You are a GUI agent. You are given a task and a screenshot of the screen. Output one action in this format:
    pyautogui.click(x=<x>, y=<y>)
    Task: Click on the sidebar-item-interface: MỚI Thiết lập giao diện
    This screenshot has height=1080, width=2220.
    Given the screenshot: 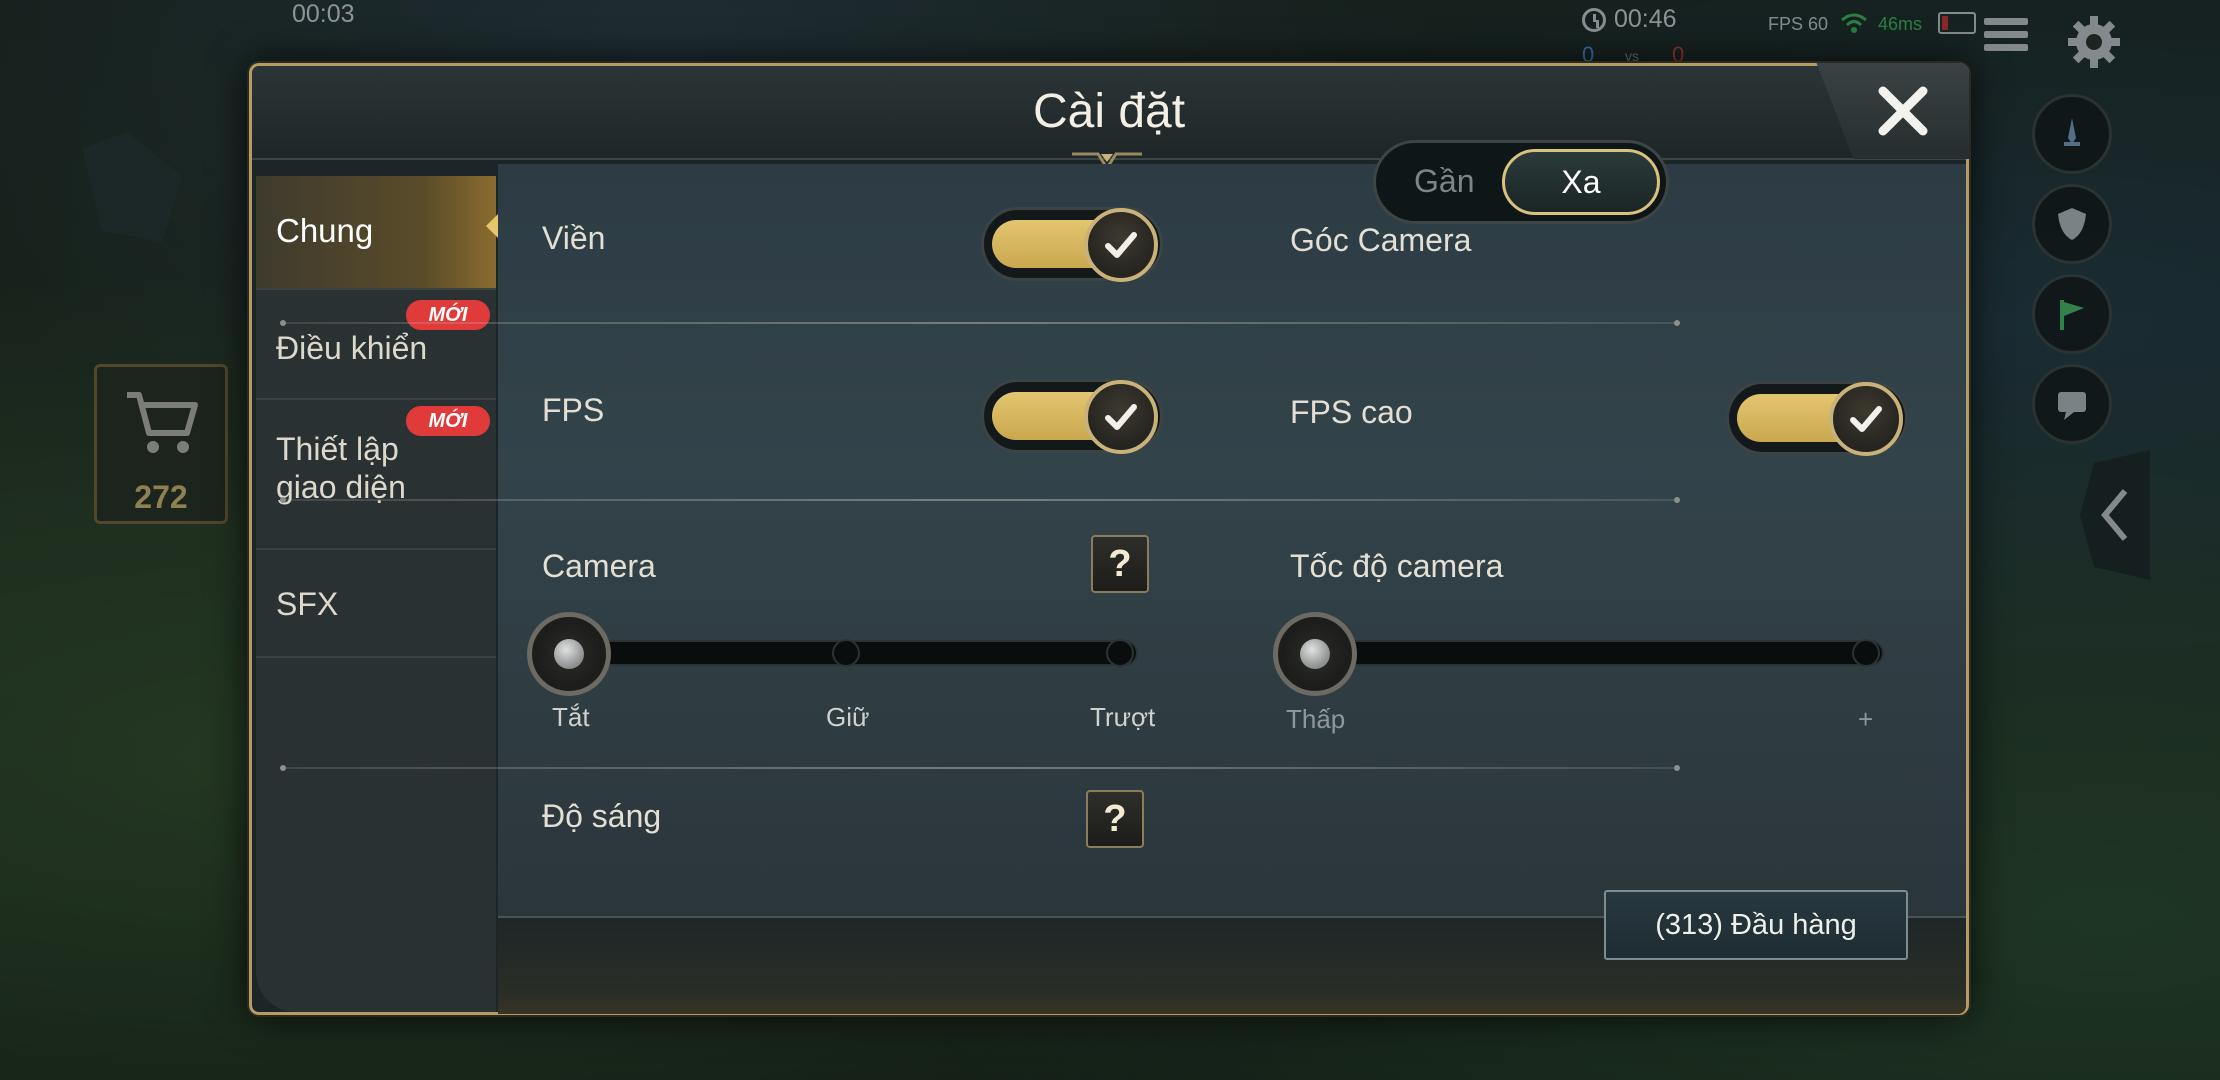 What is the action you would take?
    pyautogui.click(x=376, y=475)
    